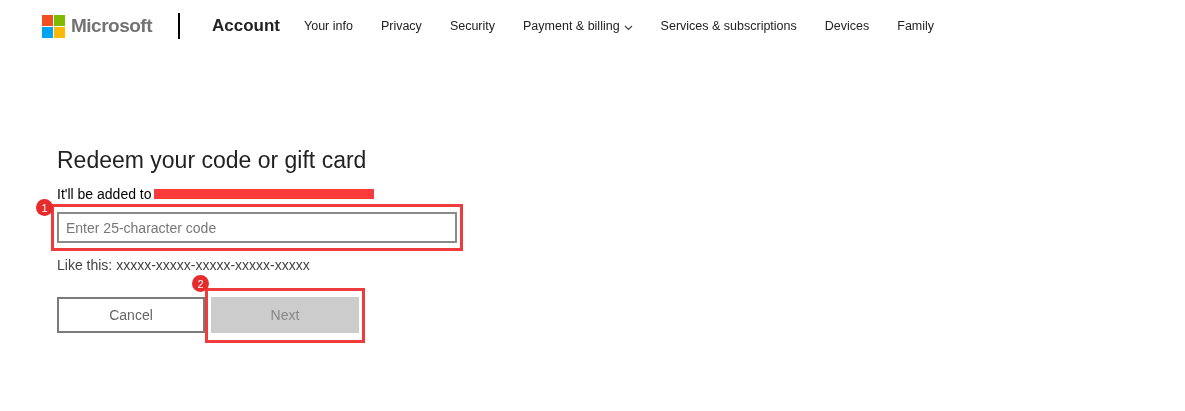 This screenshot has width=1185, height=411. I want to click on nav-link: Family, so click(916, 26).